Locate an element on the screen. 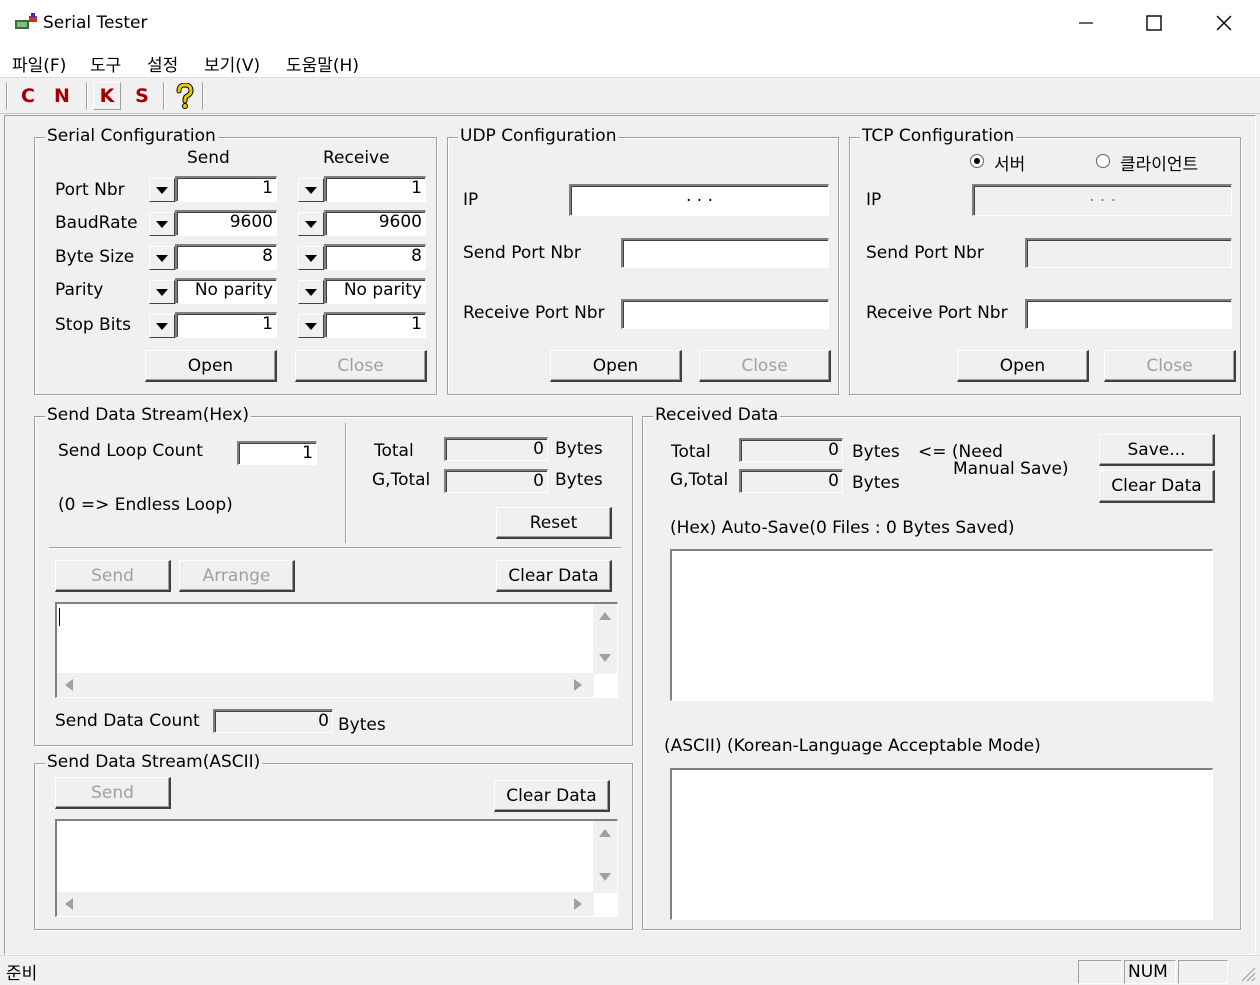  udp-ip-label: IP is located at coordinates (471, 200).